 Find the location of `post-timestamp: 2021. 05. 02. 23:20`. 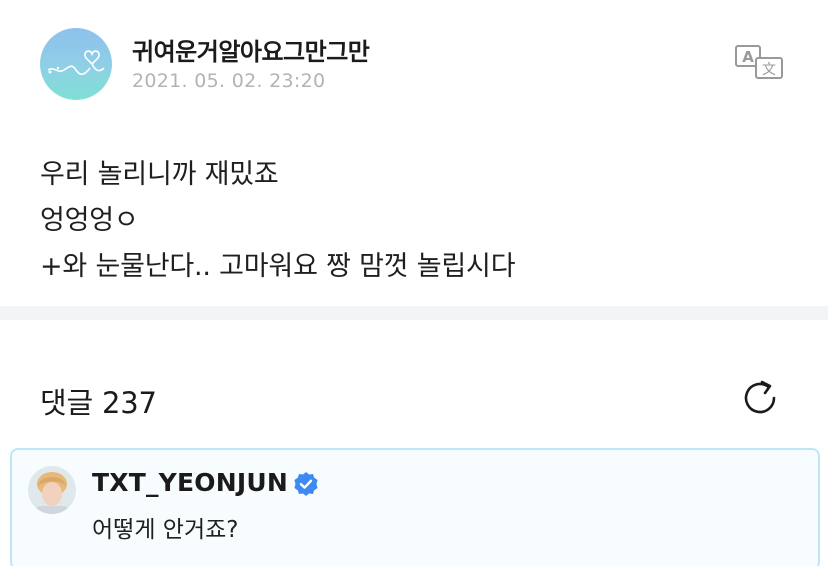

post-timestamp: 2021. 05. 02. 23:20 is located at coordinates (229, 81).